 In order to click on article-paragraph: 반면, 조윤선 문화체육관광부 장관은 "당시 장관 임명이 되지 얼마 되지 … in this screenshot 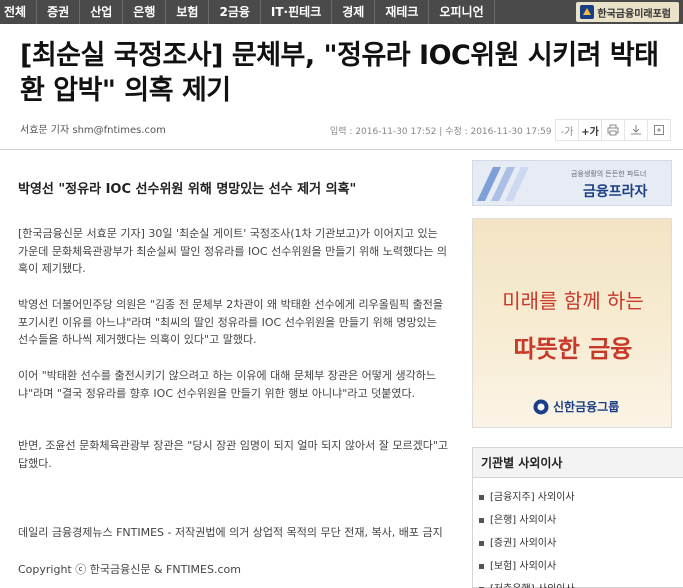, I will do `click(233, 454)`.